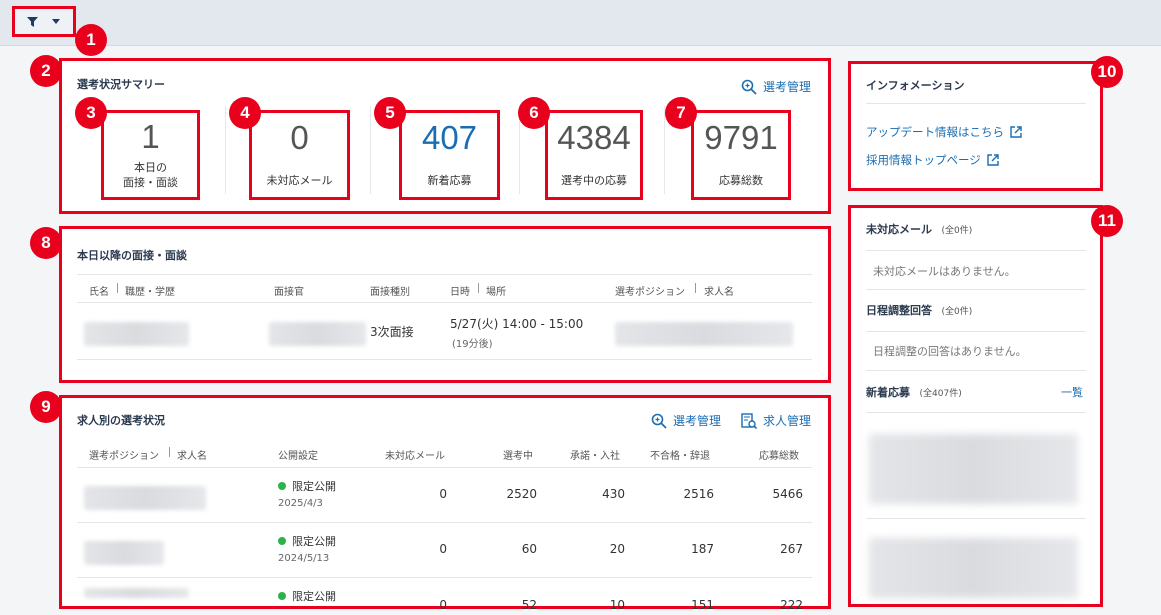 The width and height of the screenshot is (1161, 615). I want to click on jobs-manage-link: 選考管理, so click(686, 420).